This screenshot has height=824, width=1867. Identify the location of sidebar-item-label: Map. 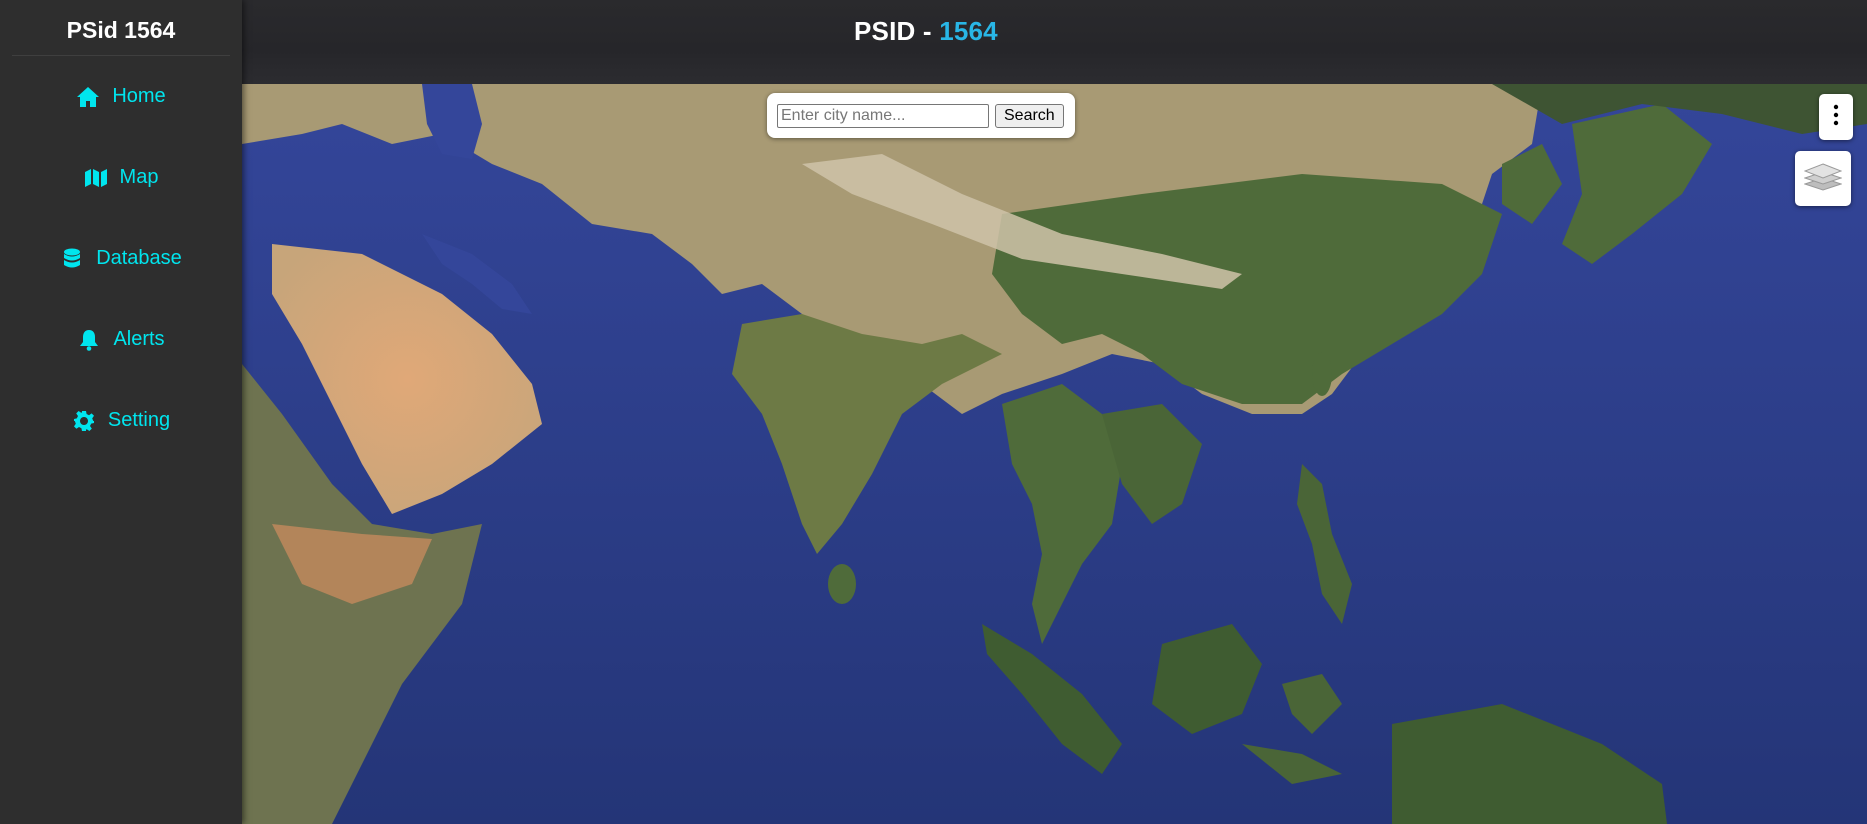
(139, 177).